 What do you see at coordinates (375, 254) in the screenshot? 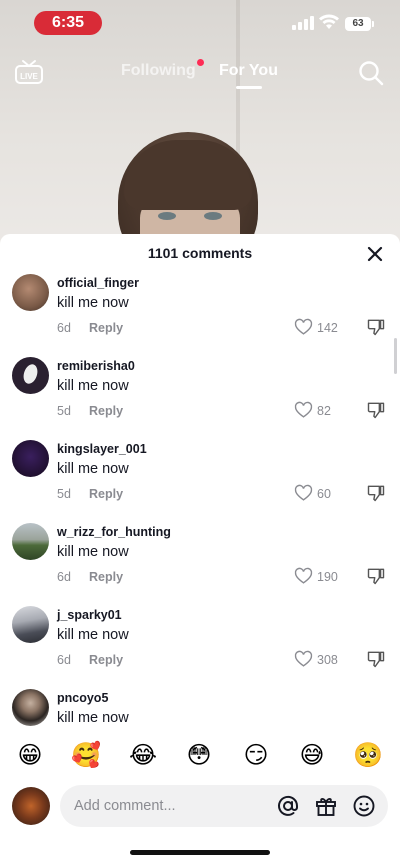
I see `close-icon` at bounding box center [375, 254].